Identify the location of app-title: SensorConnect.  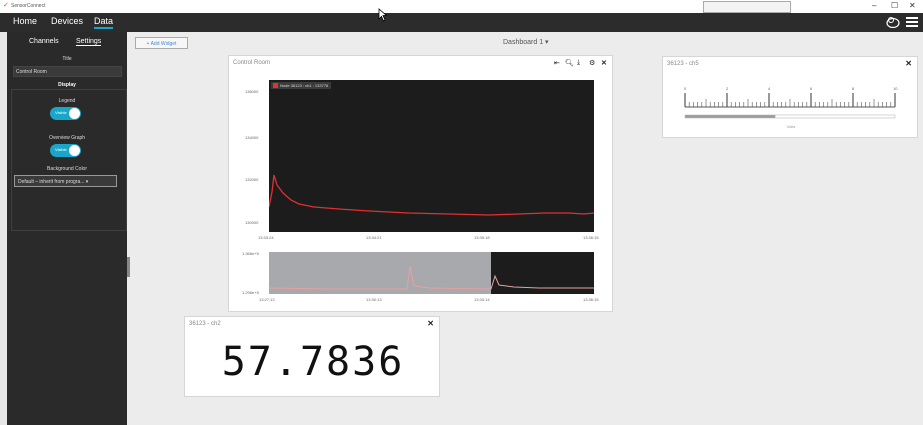
(28, 6).